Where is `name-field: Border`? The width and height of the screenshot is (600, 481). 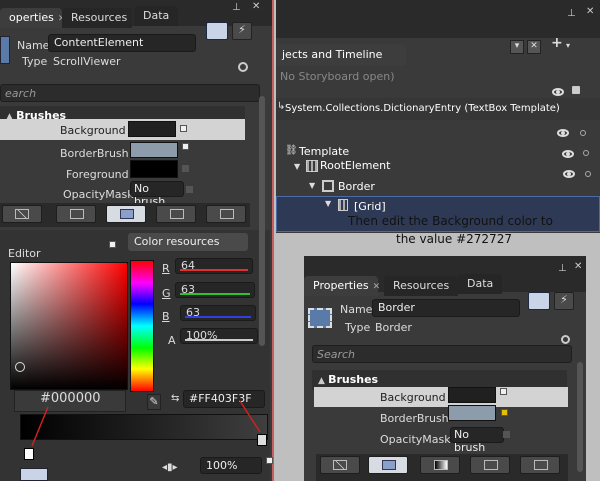 name-field: Border is located at coordinates (446, 308).